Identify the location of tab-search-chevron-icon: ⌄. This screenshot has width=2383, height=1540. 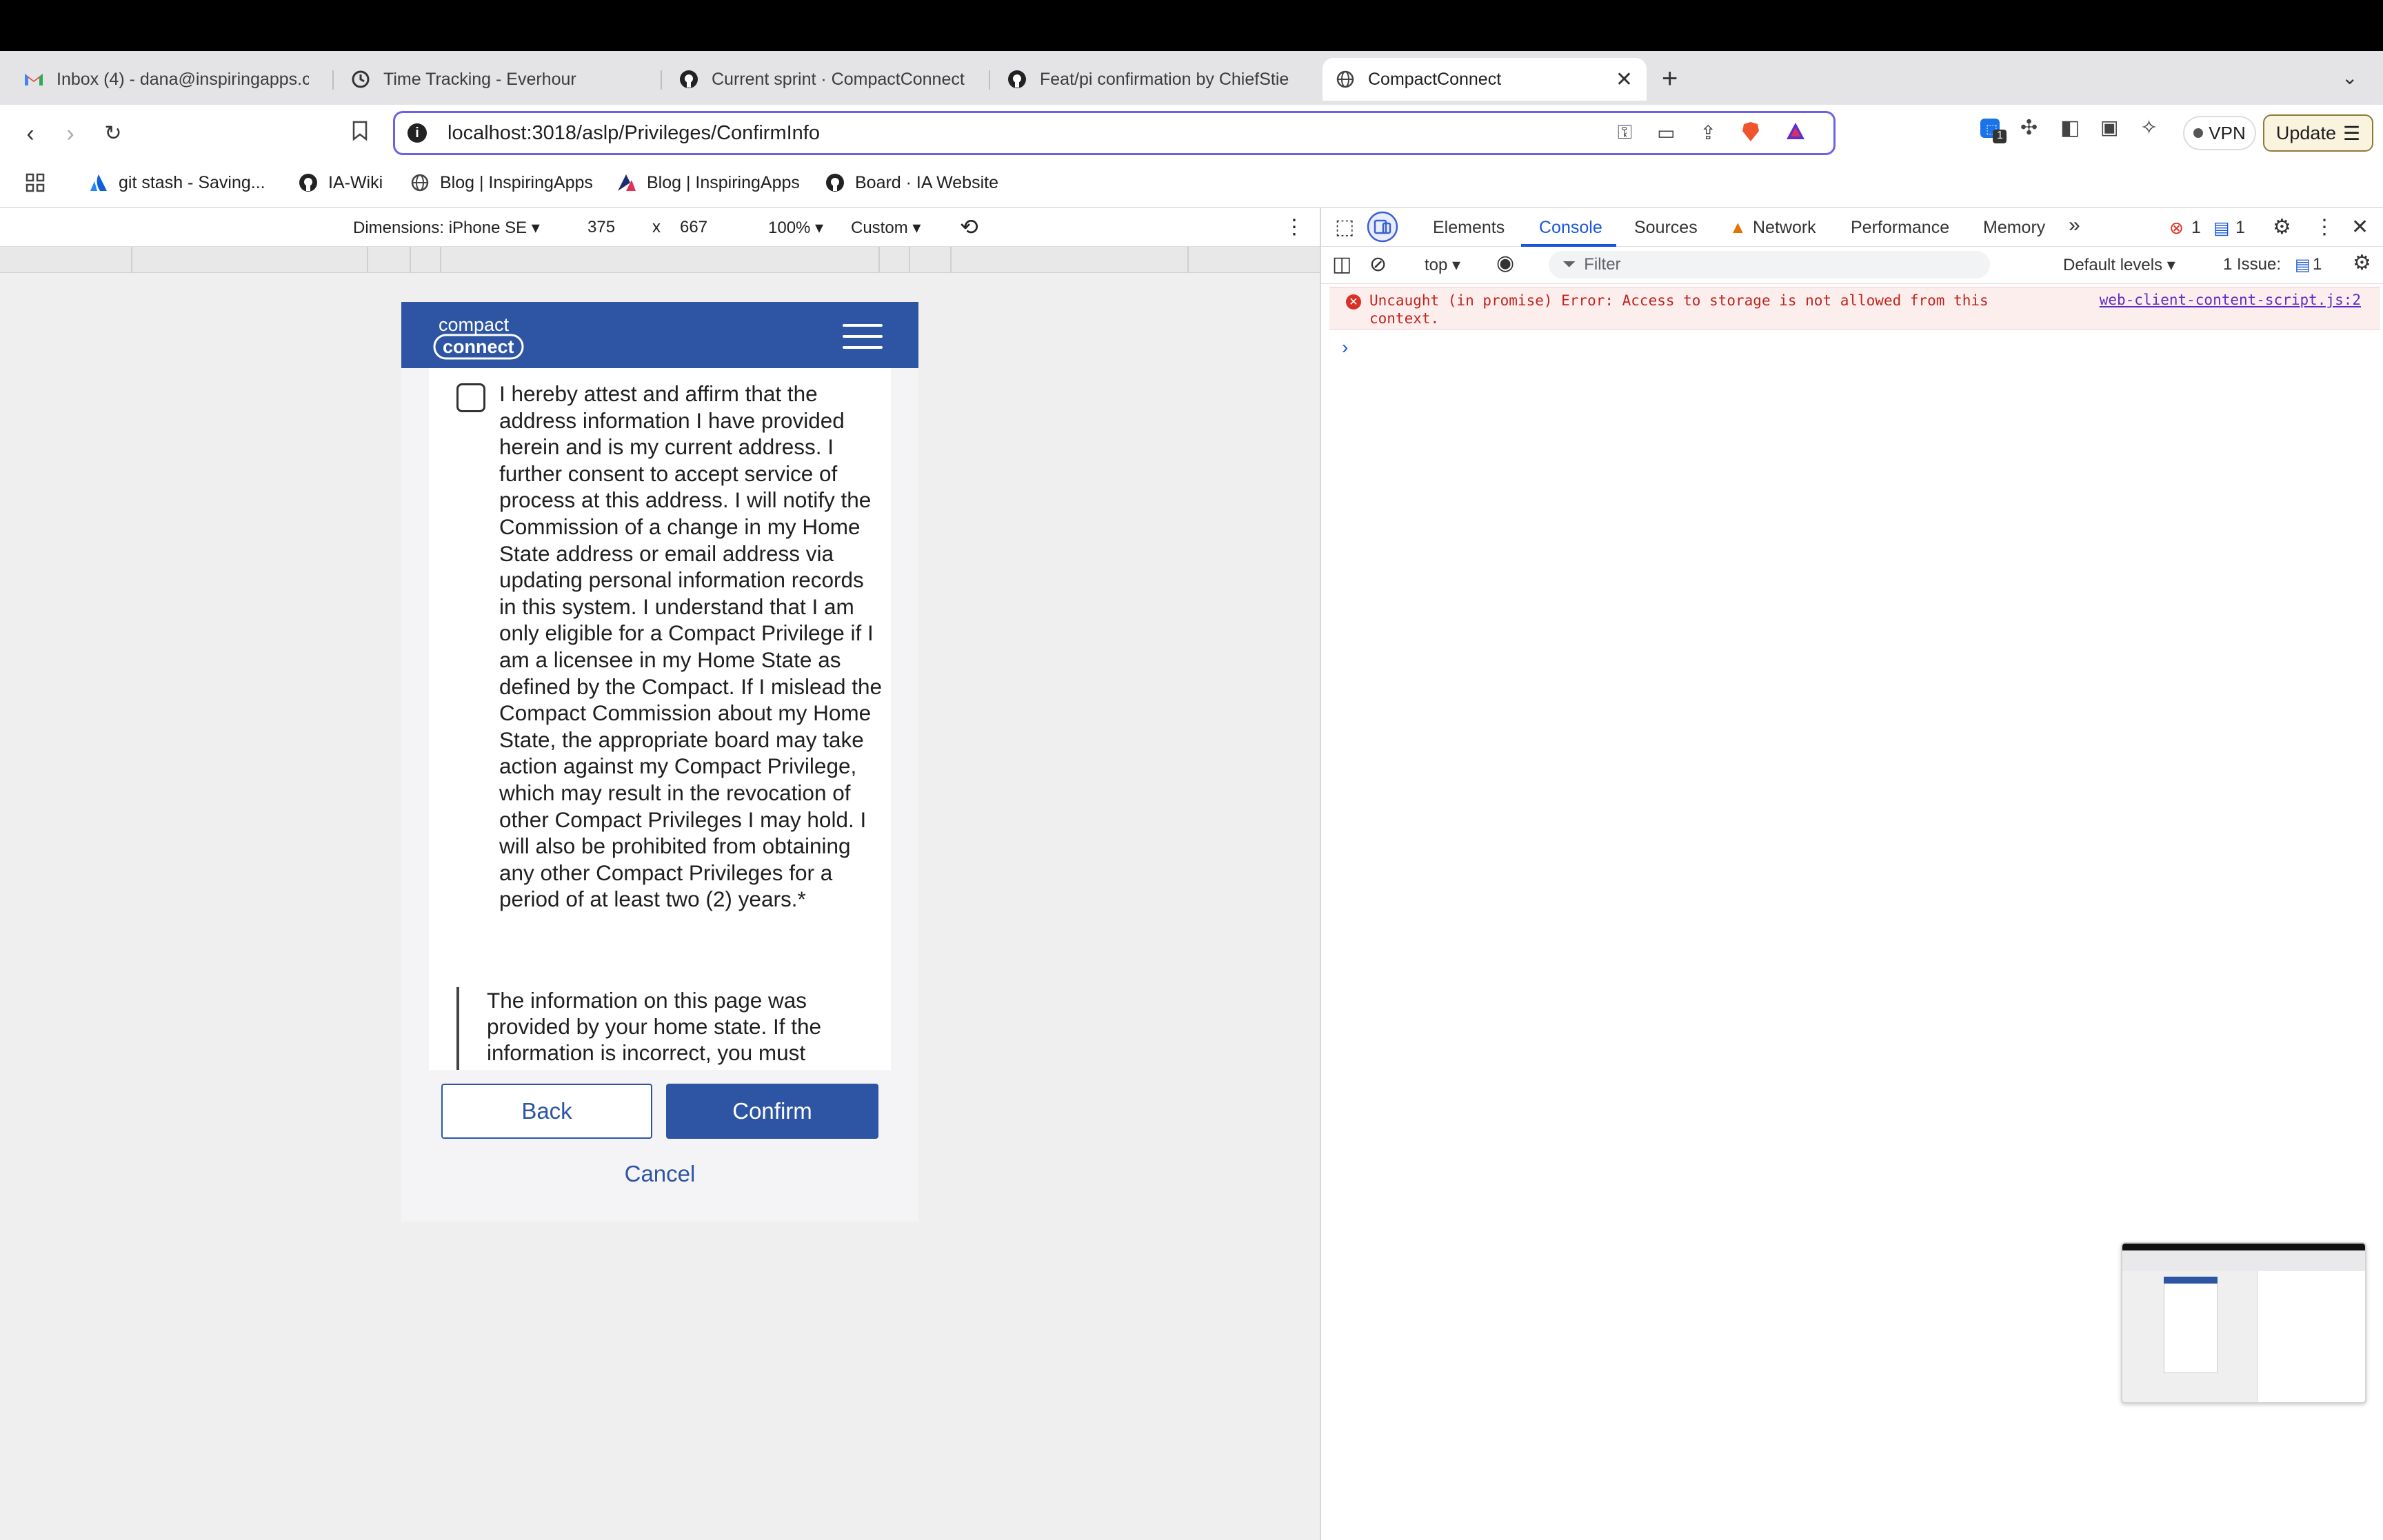
(2349, 78).